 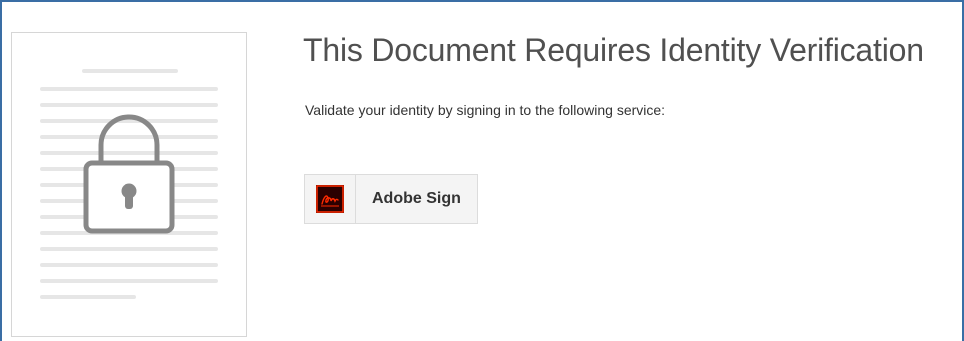 I want to click on adobe-sign-label: Adobe Sign, so click(x=416, y=198).